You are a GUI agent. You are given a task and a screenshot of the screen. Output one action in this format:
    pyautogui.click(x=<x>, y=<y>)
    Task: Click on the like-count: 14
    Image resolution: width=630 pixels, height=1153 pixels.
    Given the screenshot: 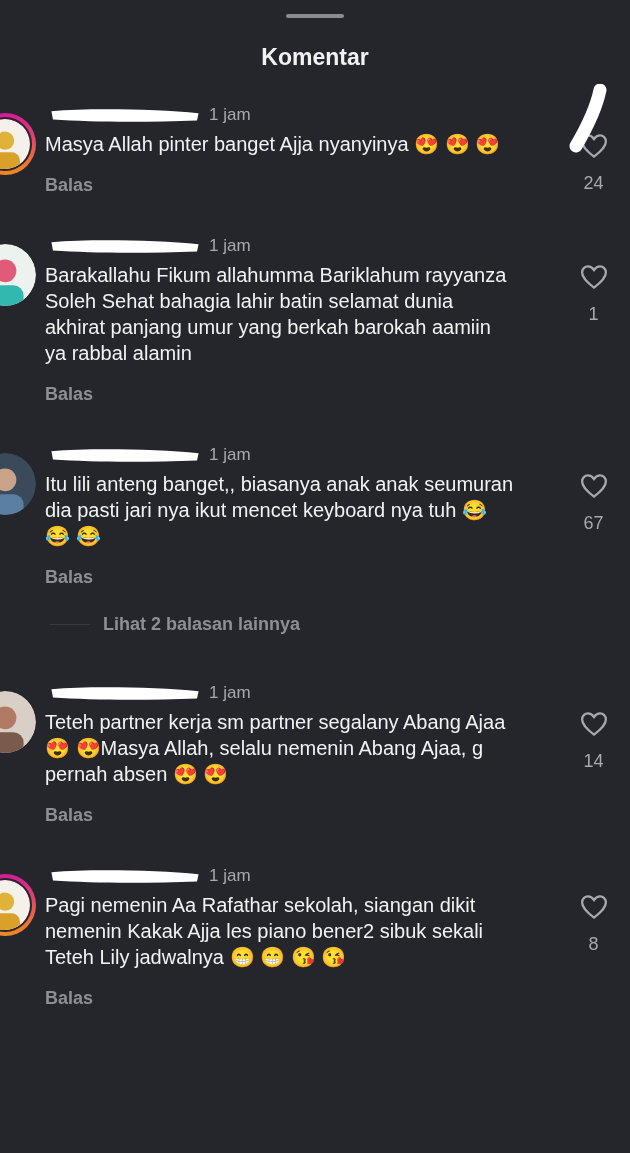 What is the action you would take?
    pyautogui.click(x=593, y=761)
    